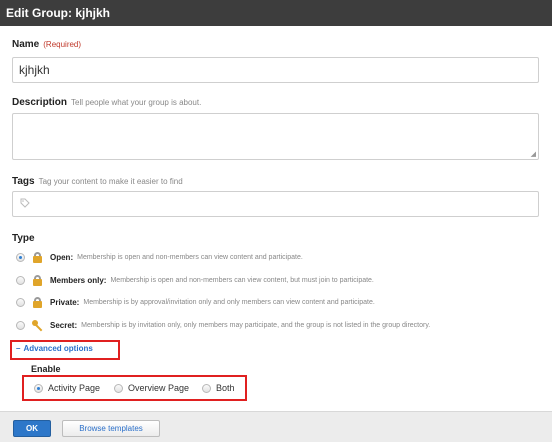 This screenshot has height=442, width=552. What do you see at coordinates (118, 388) in the screenshot?
I see `overview-page-radio` at bounding box center [118, 388].